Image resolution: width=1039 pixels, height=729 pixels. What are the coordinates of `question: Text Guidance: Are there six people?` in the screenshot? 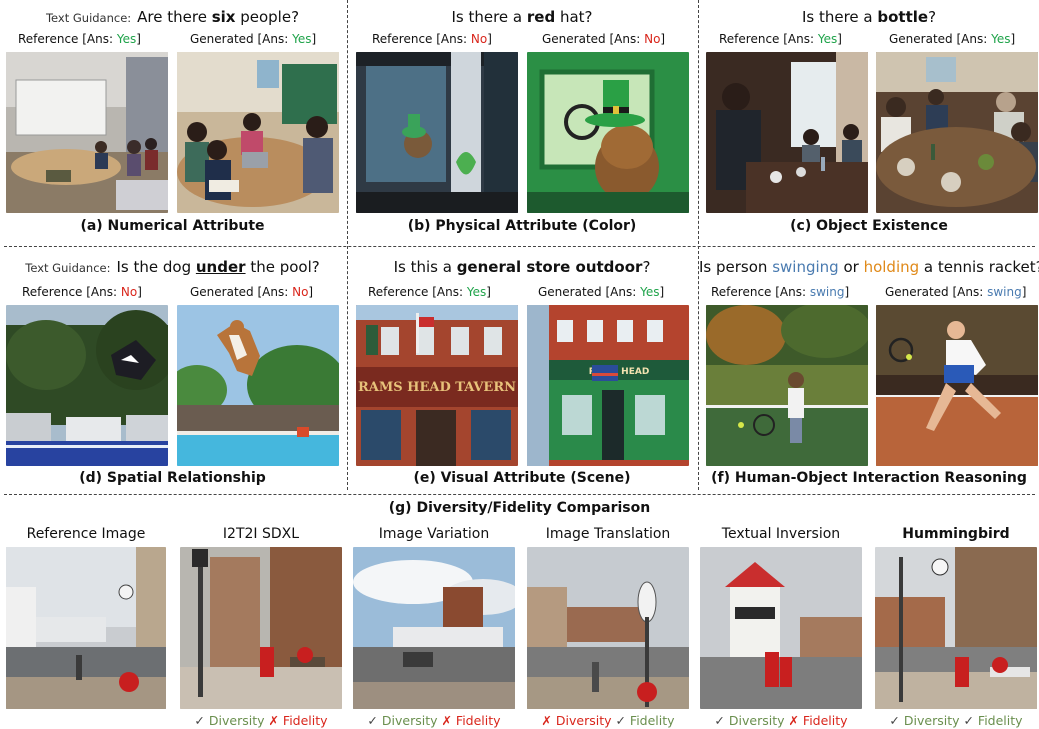 It's located at (172, 17).